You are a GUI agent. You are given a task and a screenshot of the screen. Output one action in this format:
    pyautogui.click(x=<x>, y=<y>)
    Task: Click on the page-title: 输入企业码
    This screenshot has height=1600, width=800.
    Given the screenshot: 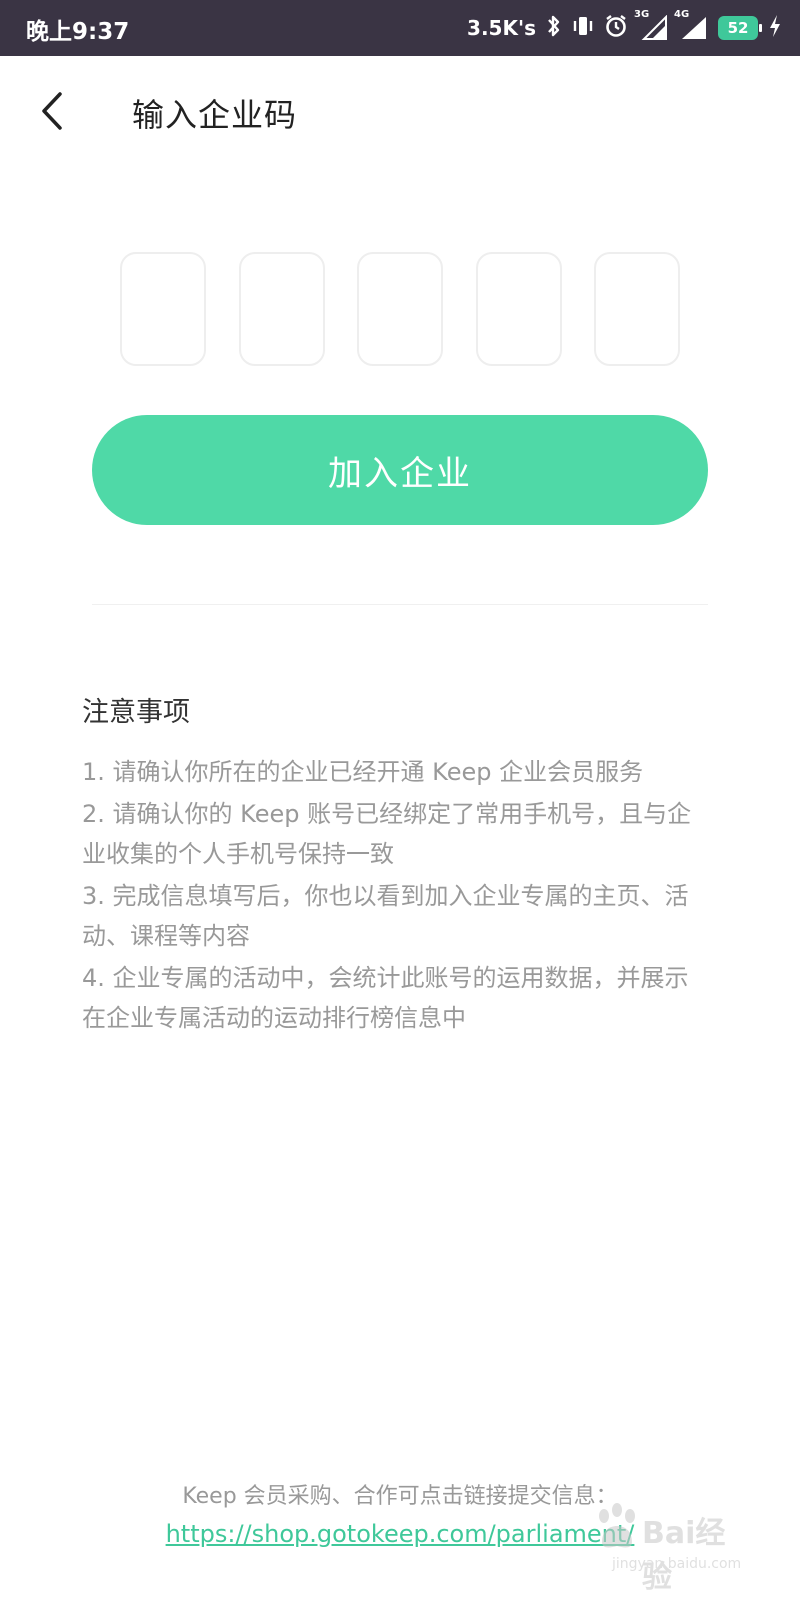 What is the action you would take?
    pyautogui.click(x=215, y=115)
    